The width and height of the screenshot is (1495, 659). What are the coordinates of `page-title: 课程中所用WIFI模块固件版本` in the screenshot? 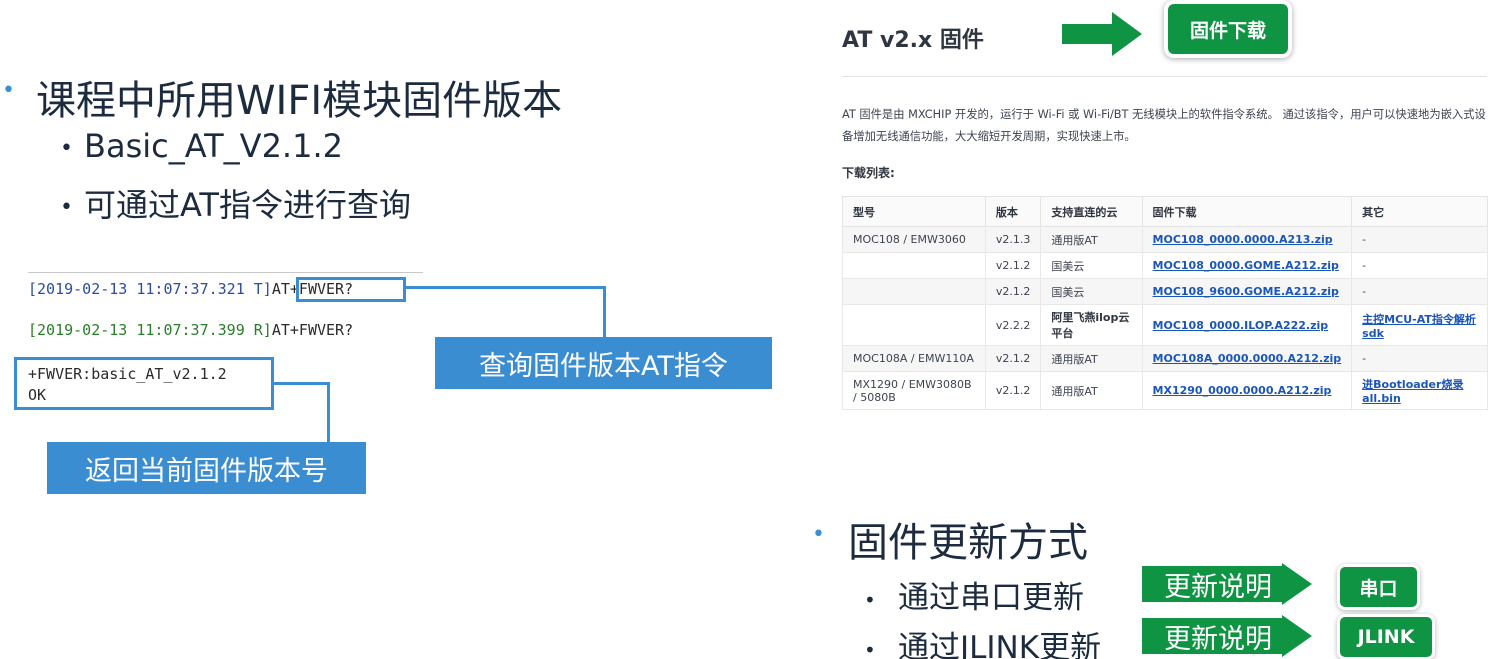 It's located at (299, 101).